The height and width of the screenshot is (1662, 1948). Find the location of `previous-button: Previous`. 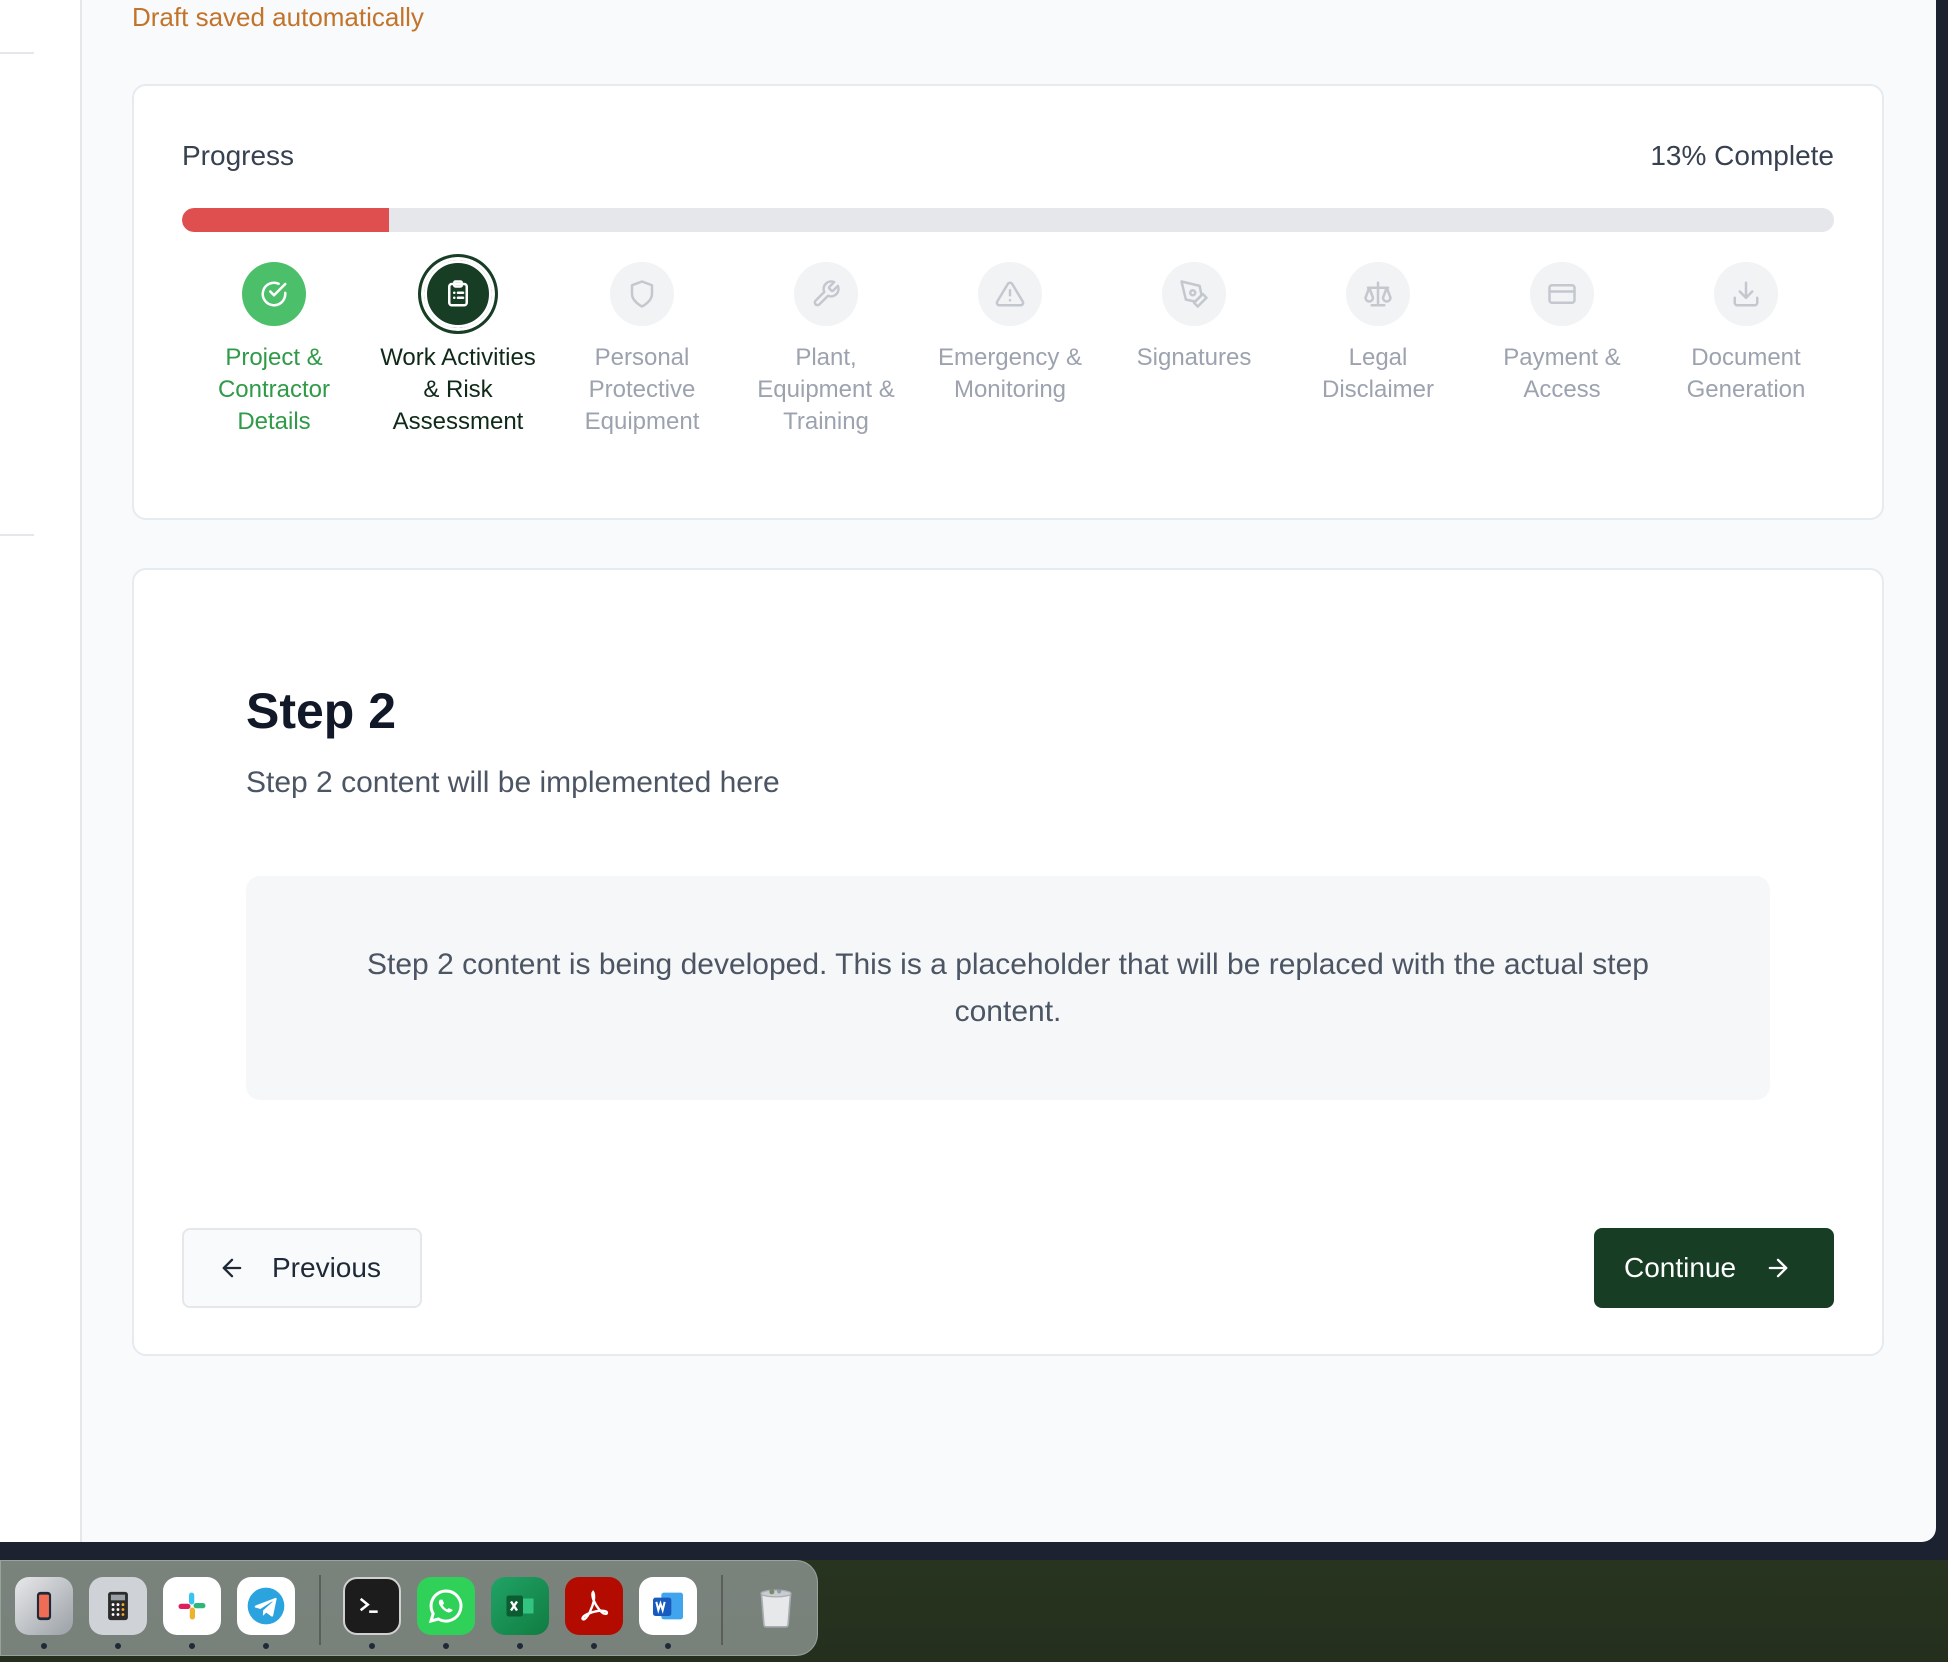

previous-button: Previous is located at coordinates (302, 1268).